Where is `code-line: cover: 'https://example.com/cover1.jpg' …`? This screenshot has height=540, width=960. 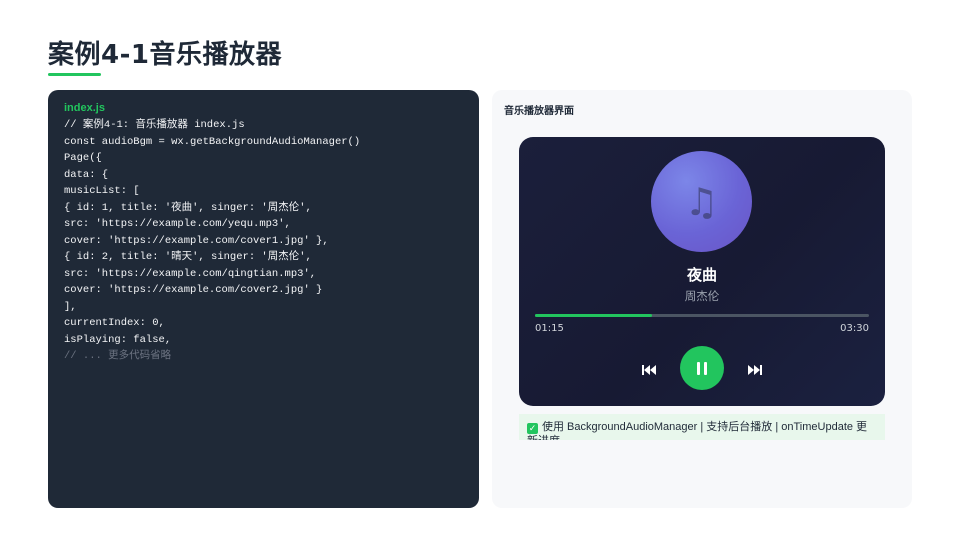
code-line: cover: 'https://example.com/cover1.jpg' … is located at coordinates (196, 240).